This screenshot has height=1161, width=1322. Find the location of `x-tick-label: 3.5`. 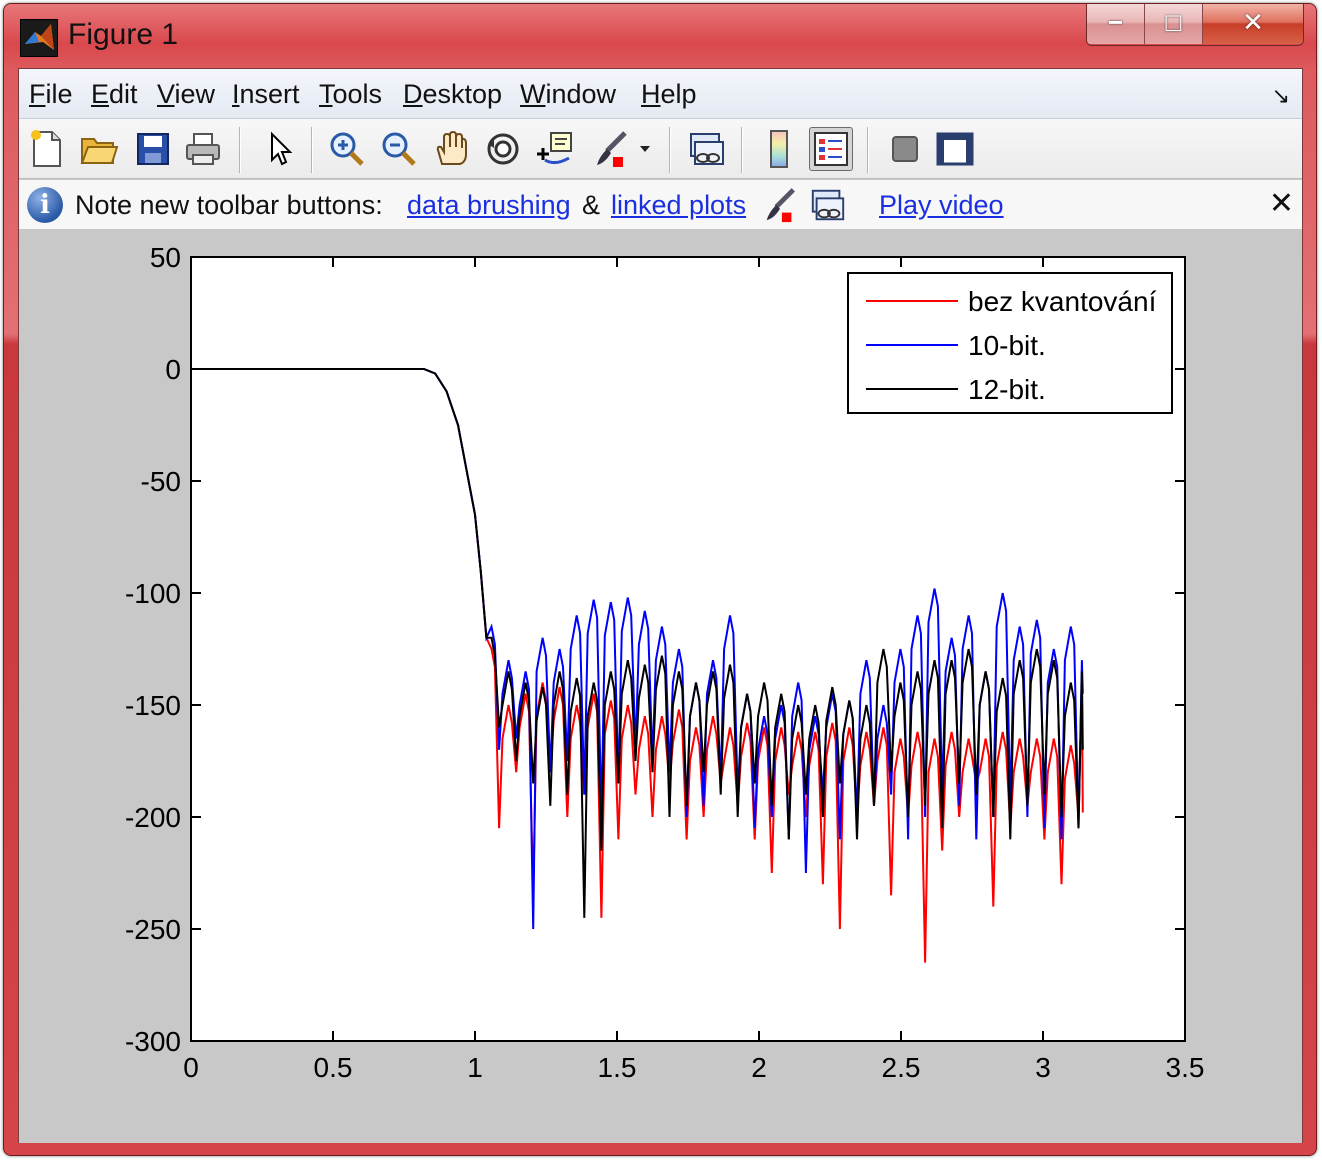

x-tick-label: 3.5 is located at coordinates (1185, 1067).